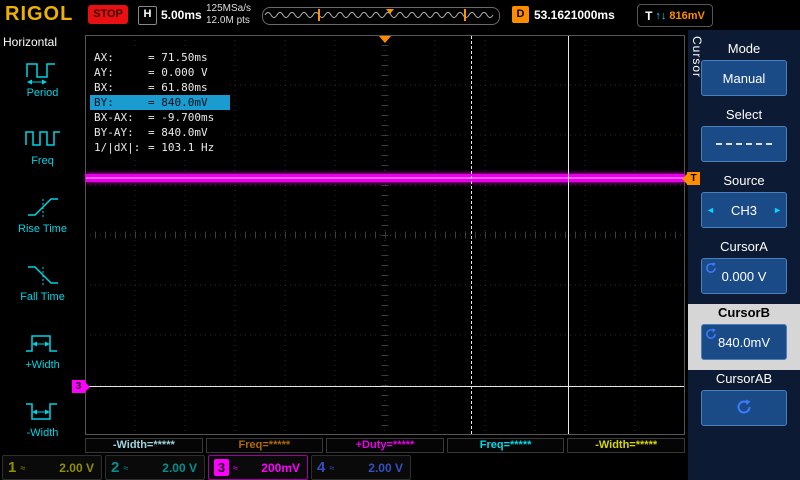  What do you see at coordinates (520, 14) in the screenshot?
I see `delay-label: D` at bounding box center [520, 14].